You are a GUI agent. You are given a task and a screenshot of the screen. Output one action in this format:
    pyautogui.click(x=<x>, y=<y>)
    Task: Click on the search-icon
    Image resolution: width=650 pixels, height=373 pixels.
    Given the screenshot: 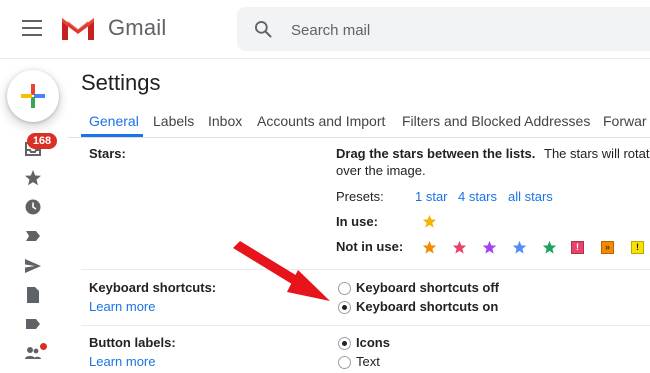 What is the action you would take?
    pyautogui.click(x=263, y=29)
    